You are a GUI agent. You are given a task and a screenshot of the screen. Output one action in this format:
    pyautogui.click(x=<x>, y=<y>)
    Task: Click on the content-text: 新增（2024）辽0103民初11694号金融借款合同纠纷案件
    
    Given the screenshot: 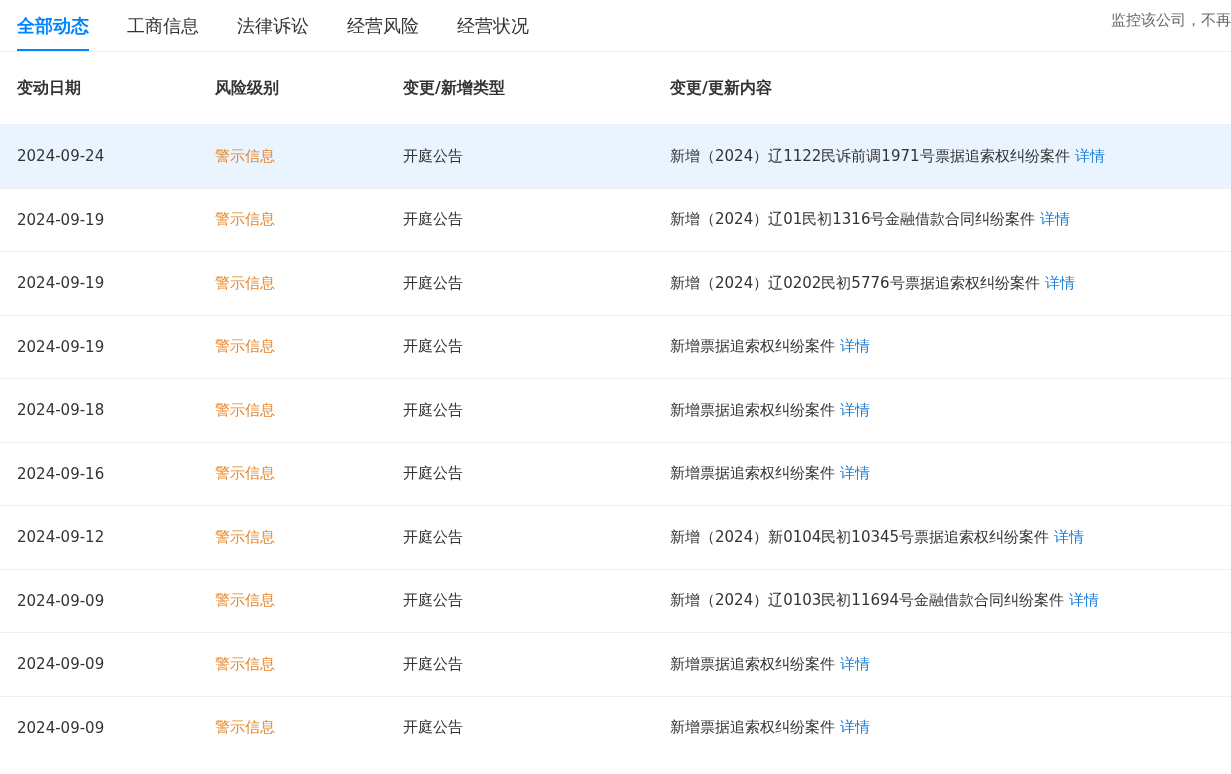 What is the action you would take?
    pyautogui.click(x=867, y=601)
    